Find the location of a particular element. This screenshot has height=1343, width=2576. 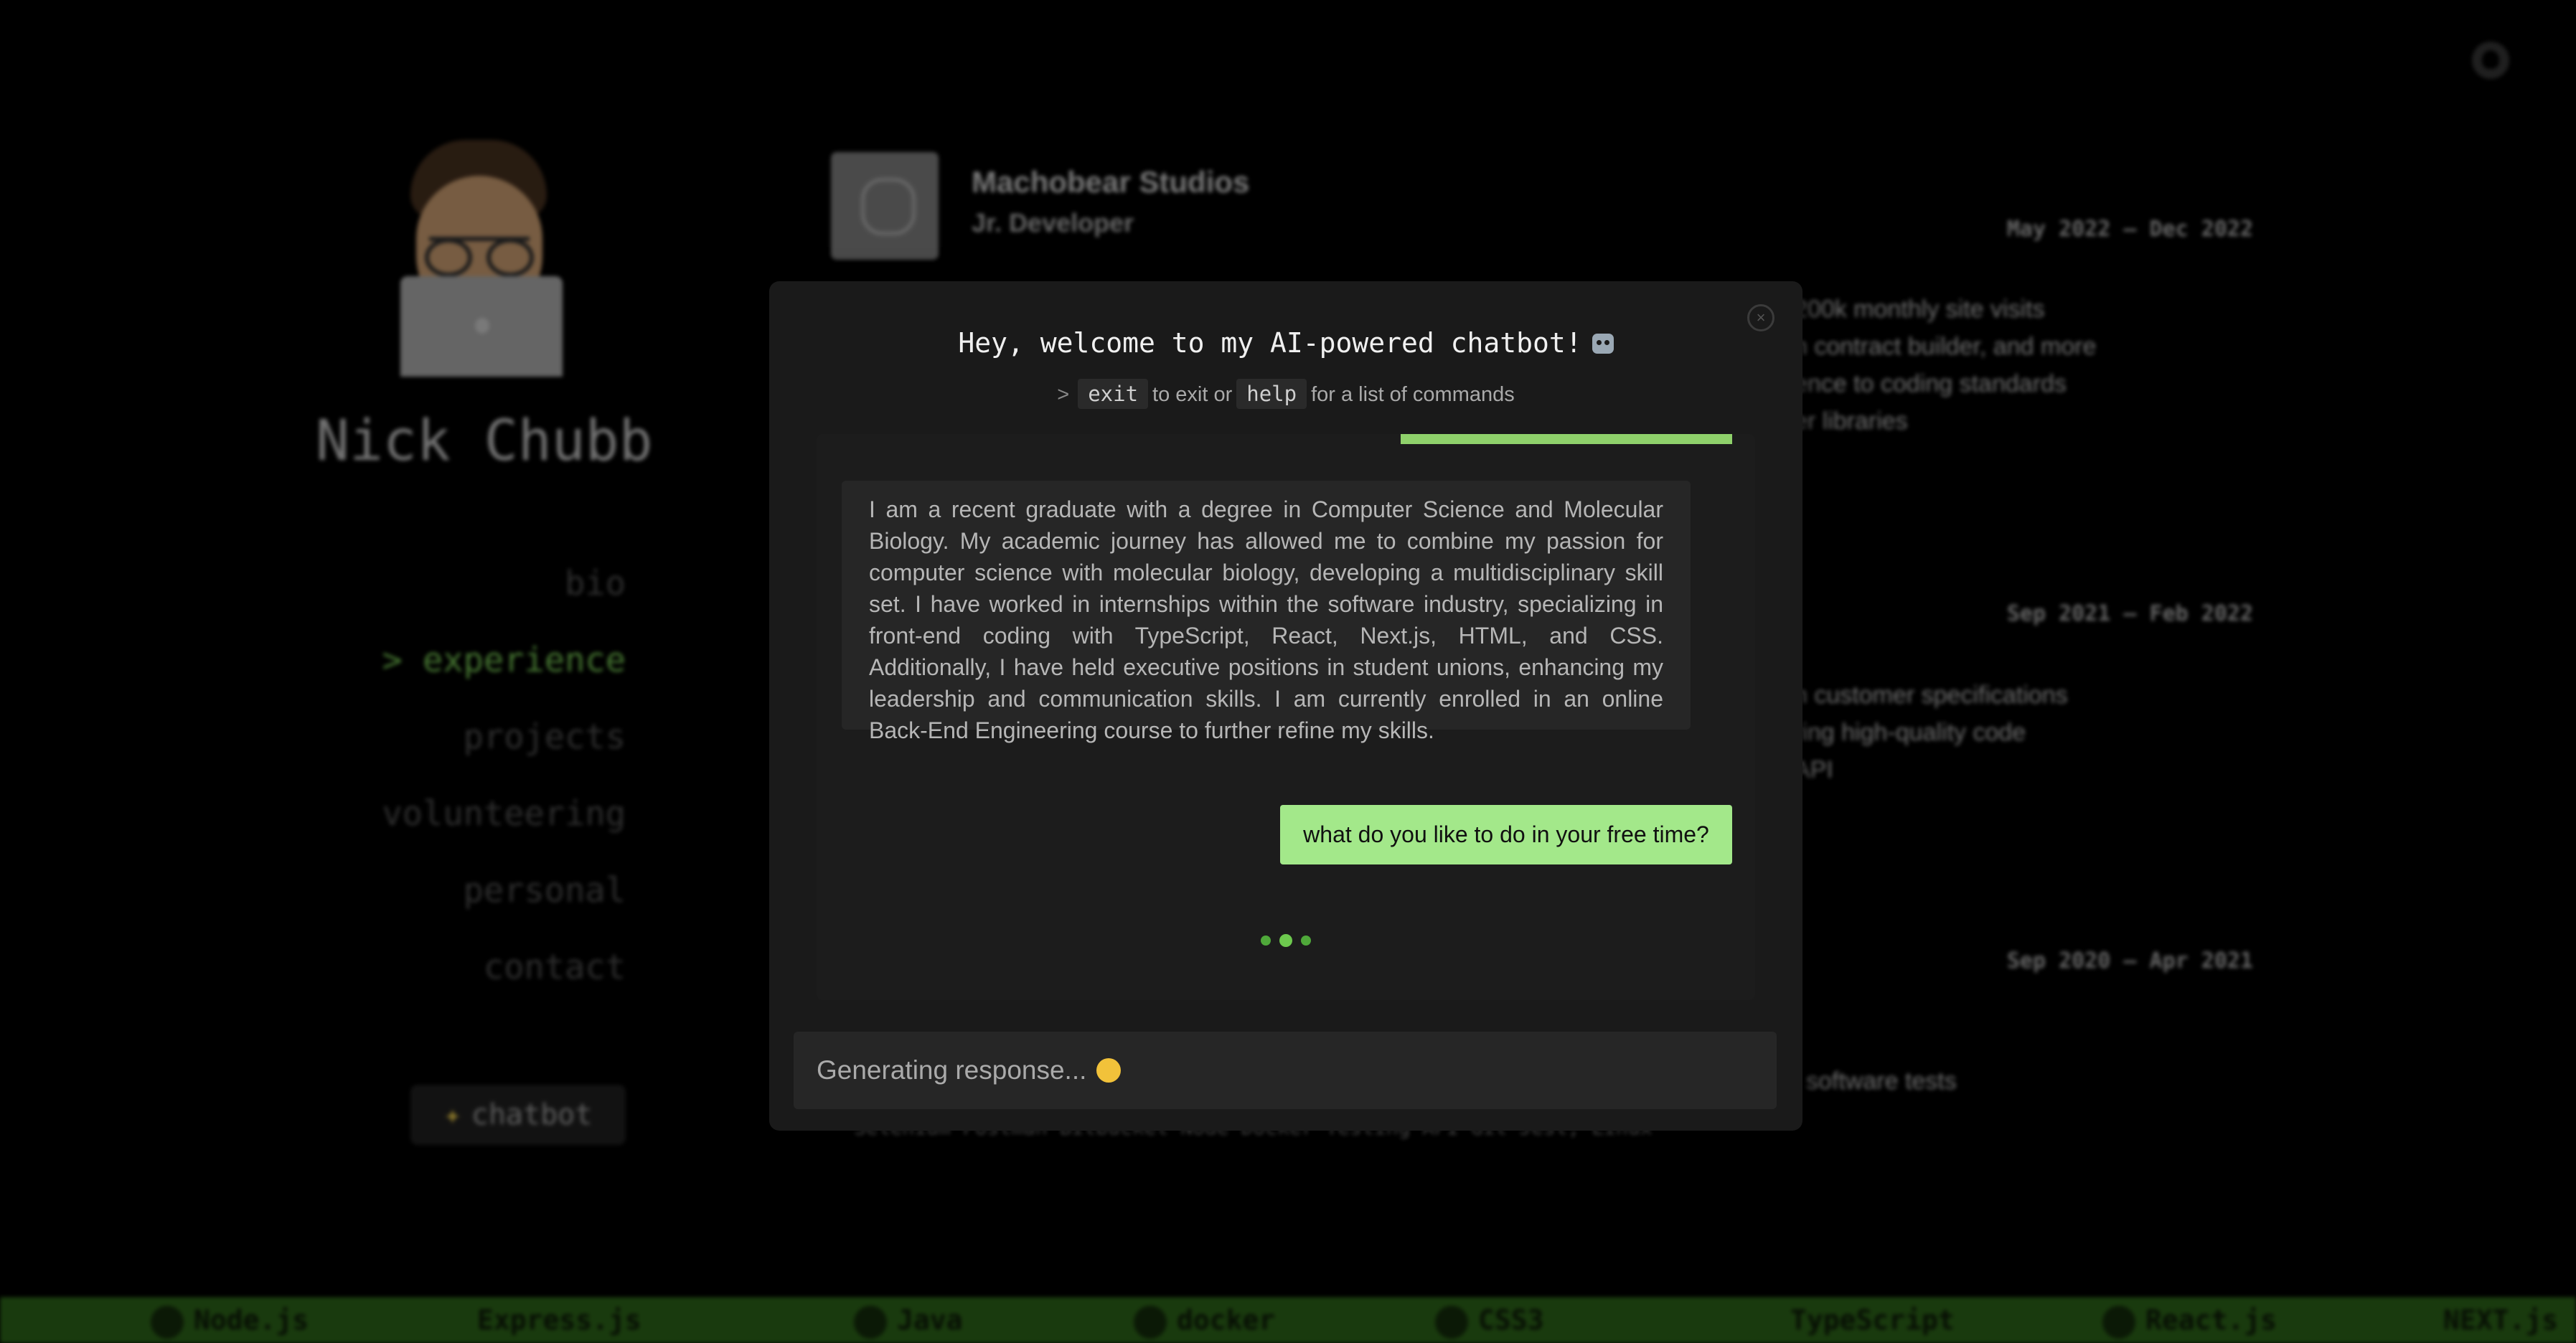

java-icon is located at coordinates (870, 1322).